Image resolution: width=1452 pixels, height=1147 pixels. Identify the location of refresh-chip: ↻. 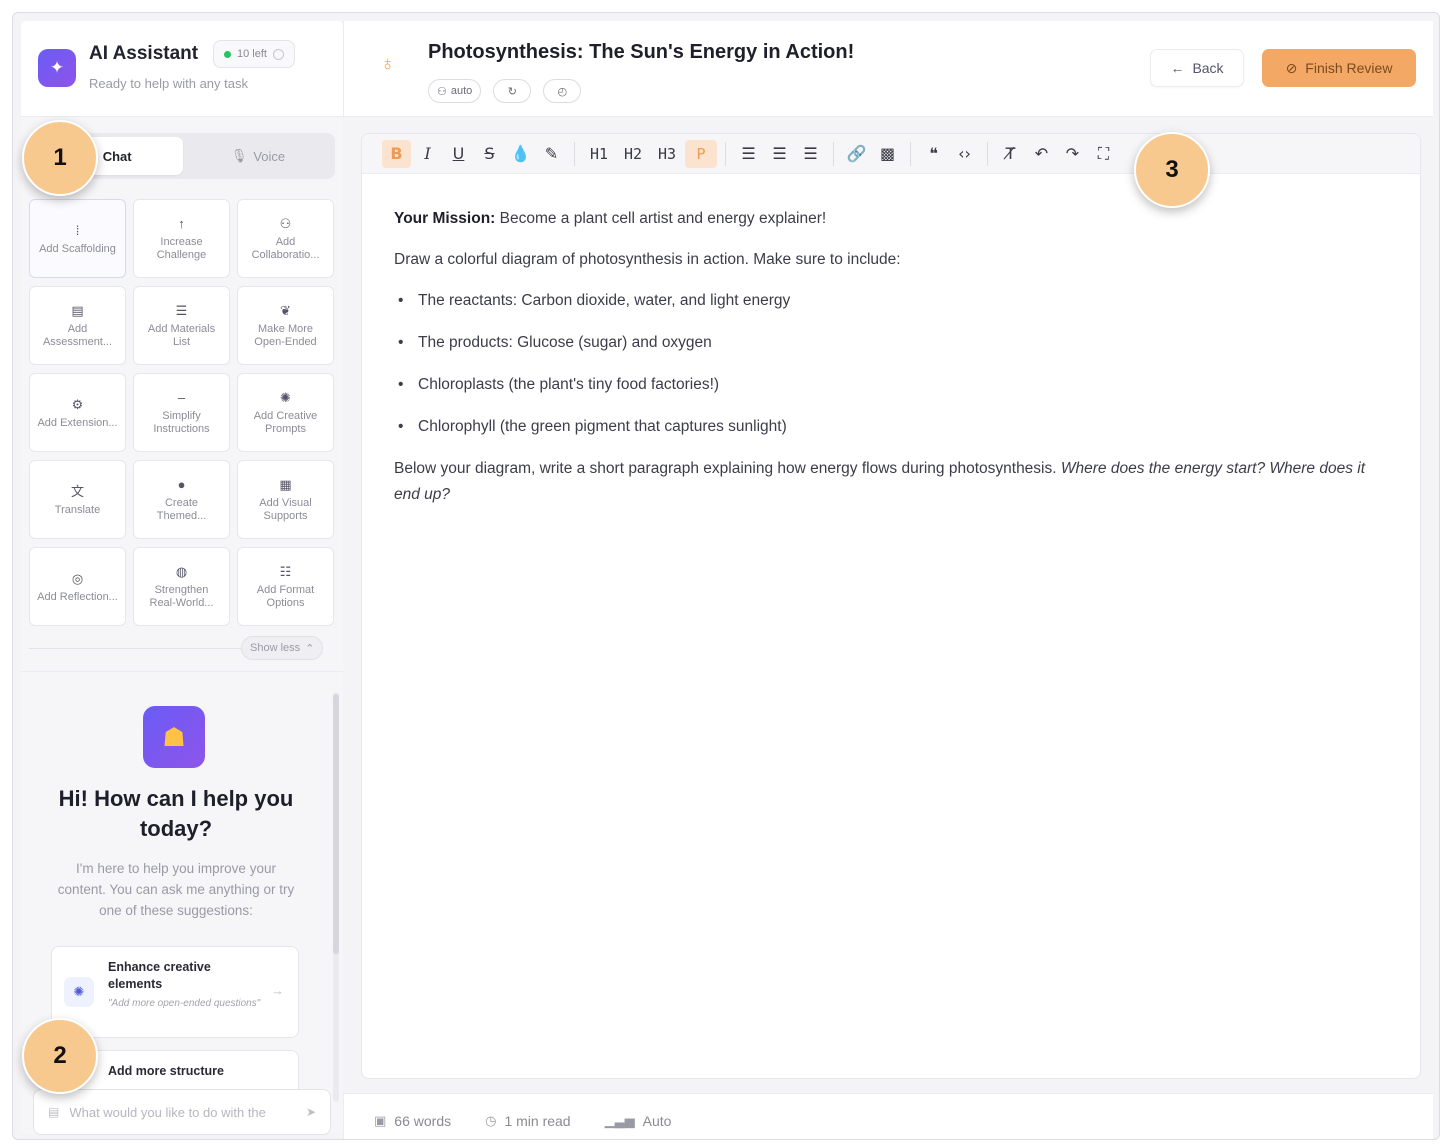
(512, 91).